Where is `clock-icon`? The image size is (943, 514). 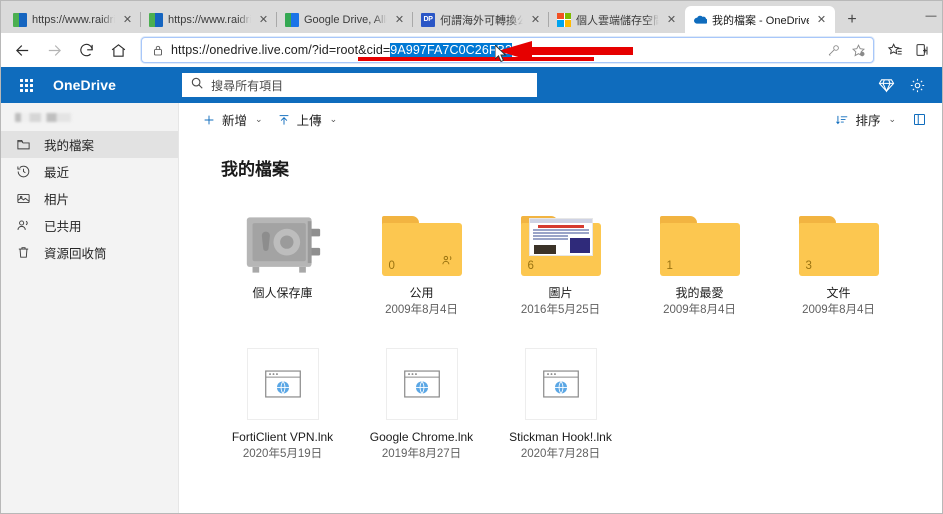 clock-icon is located at coordinates (23, 171).